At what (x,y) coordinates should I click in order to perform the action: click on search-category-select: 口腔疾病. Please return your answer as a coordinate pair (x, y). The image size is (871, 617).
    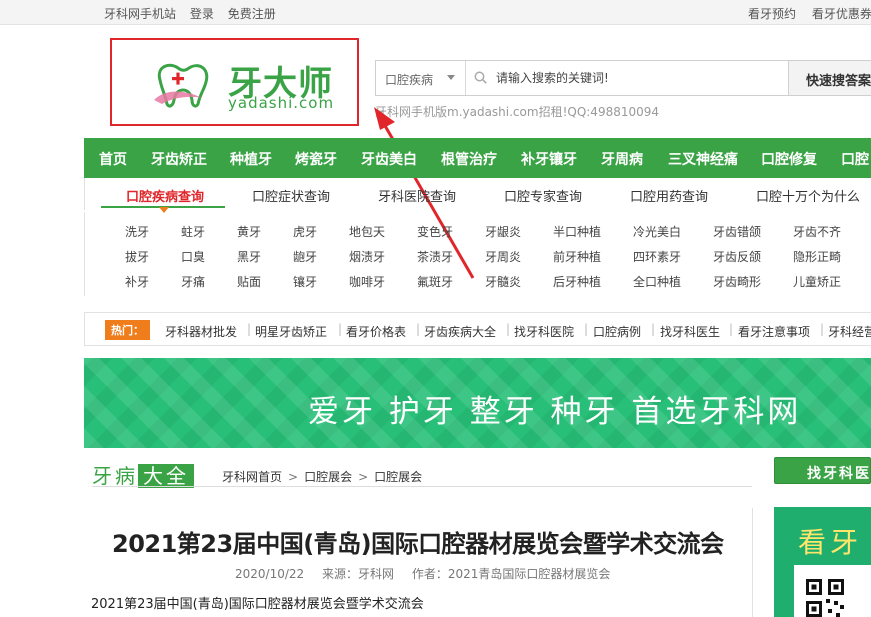
    Looking at the image, I should click on (421, 78).